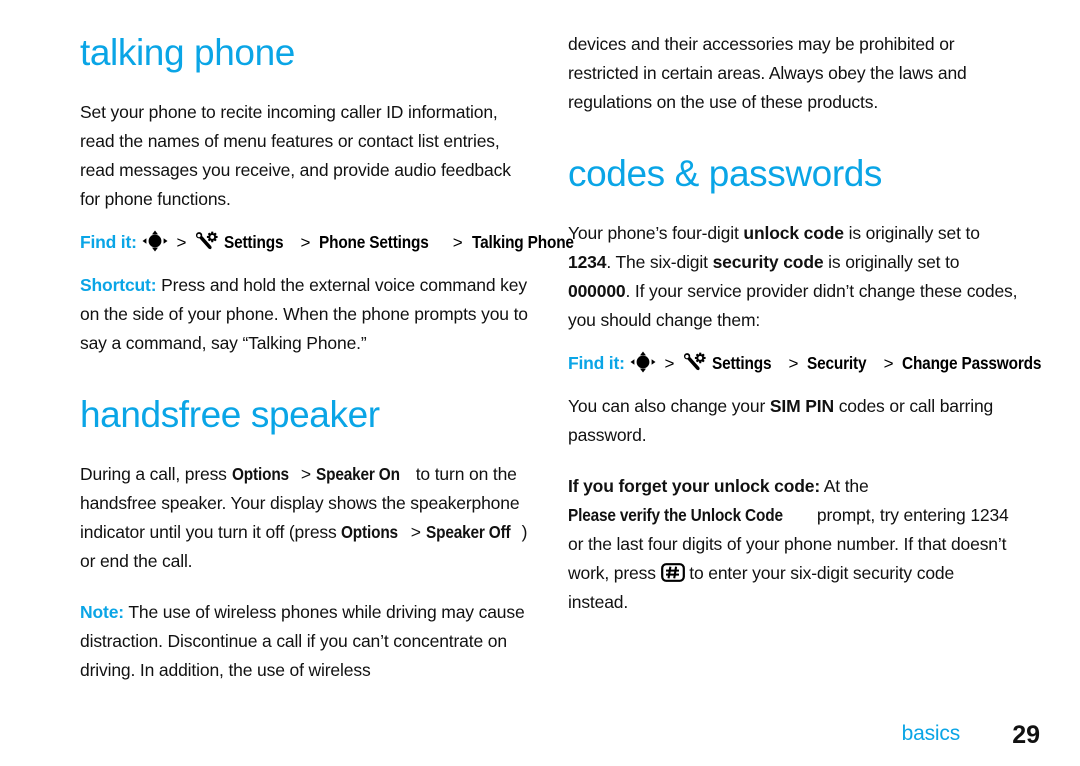 This screenshot has width=1080, height=766. What do you see at coordinates (587, 262) in the screenshot?
I see `value-default-unlock-code: 1234` at bounding box center [587, 262].